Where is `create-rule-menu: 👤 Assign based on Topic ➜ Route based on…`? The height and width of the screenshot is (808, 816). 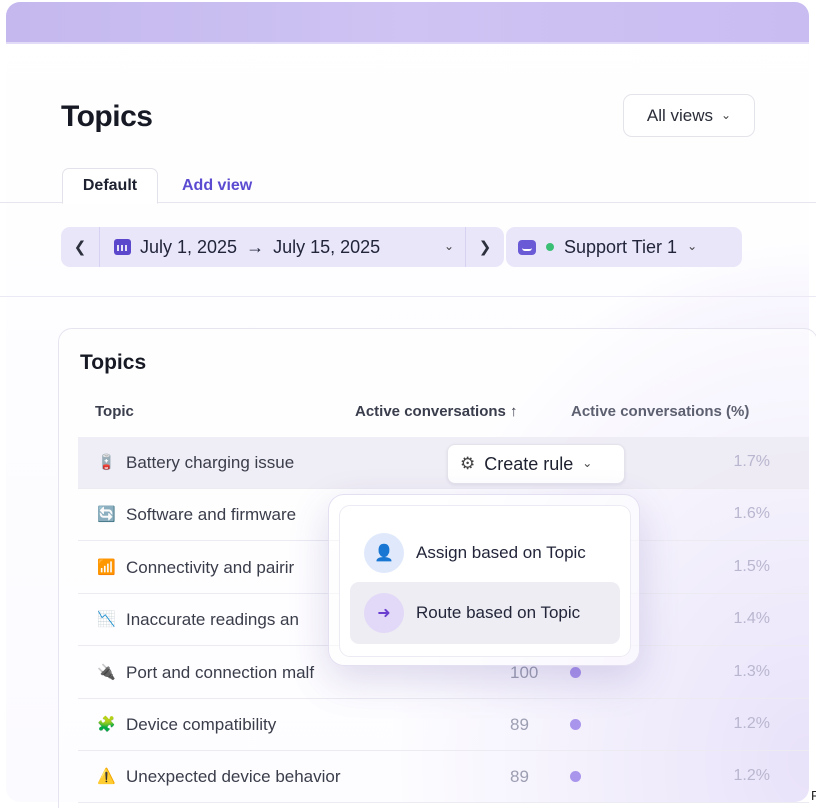 create-rule-menu: 👤 Assign based on Topic ➜ Route based on… is located at coordinates (484, 580).